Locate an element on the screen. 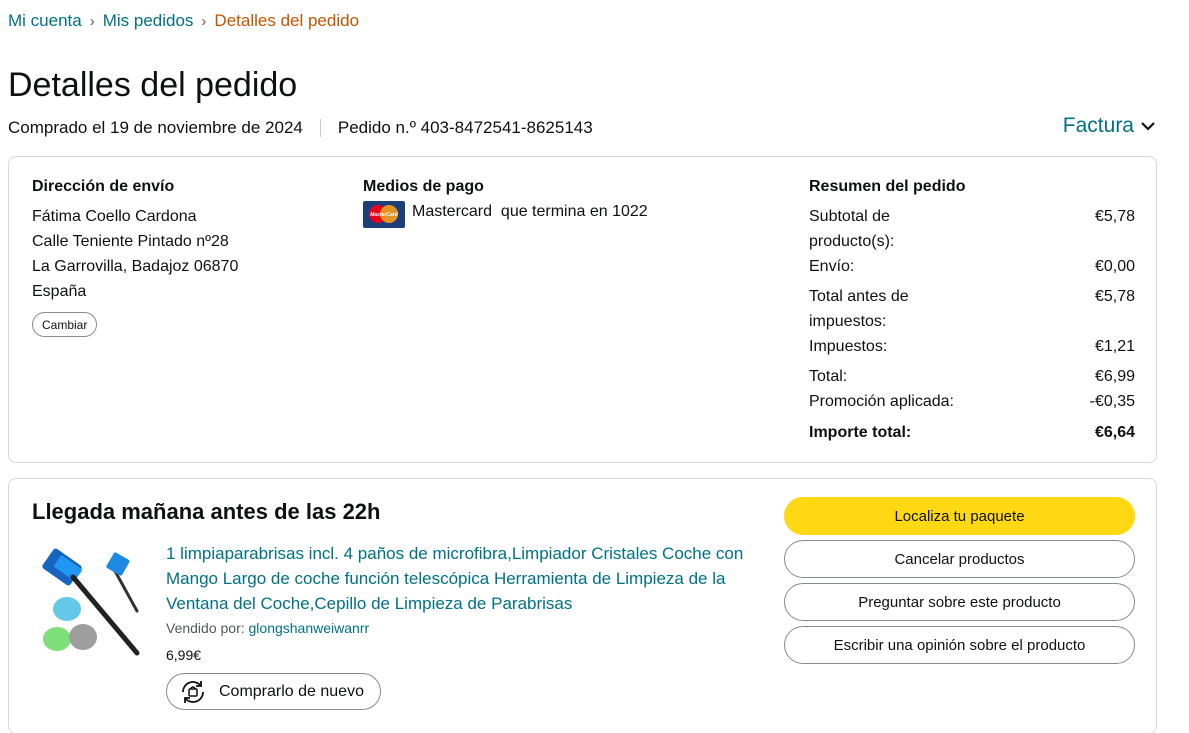  shipping-name: Fátima Coello Cardona is located at coordinates (114, 216).